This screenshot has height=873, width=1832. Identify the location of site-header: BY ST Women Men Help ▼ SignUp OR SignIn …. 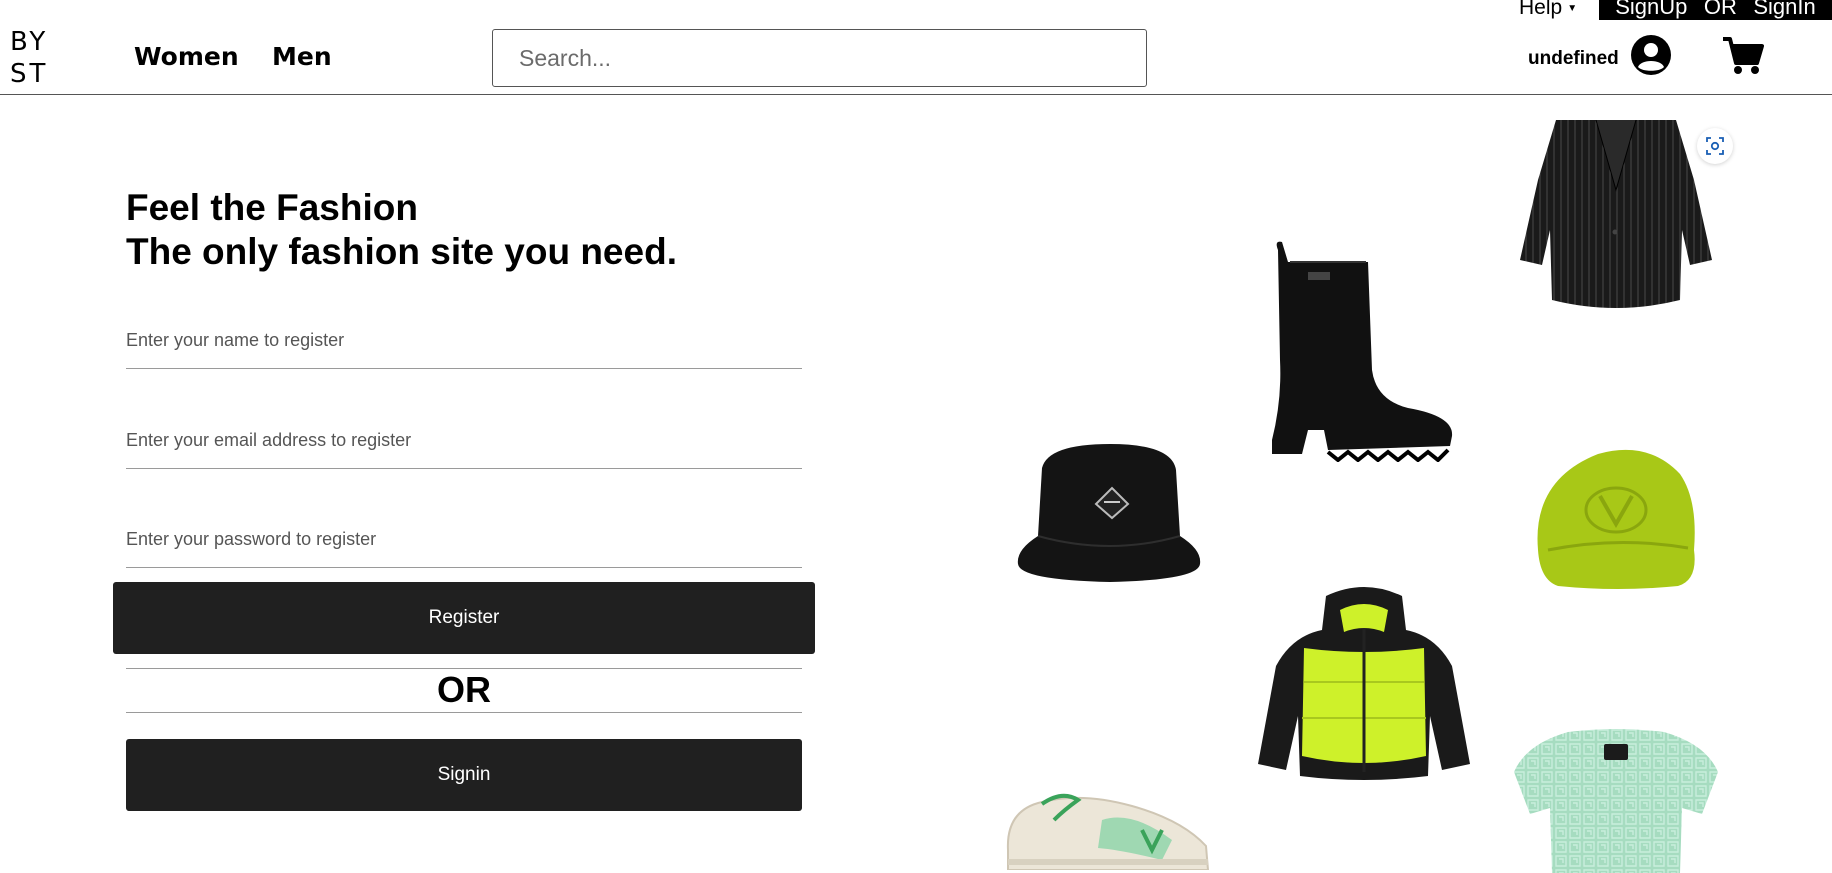
(916, 47).